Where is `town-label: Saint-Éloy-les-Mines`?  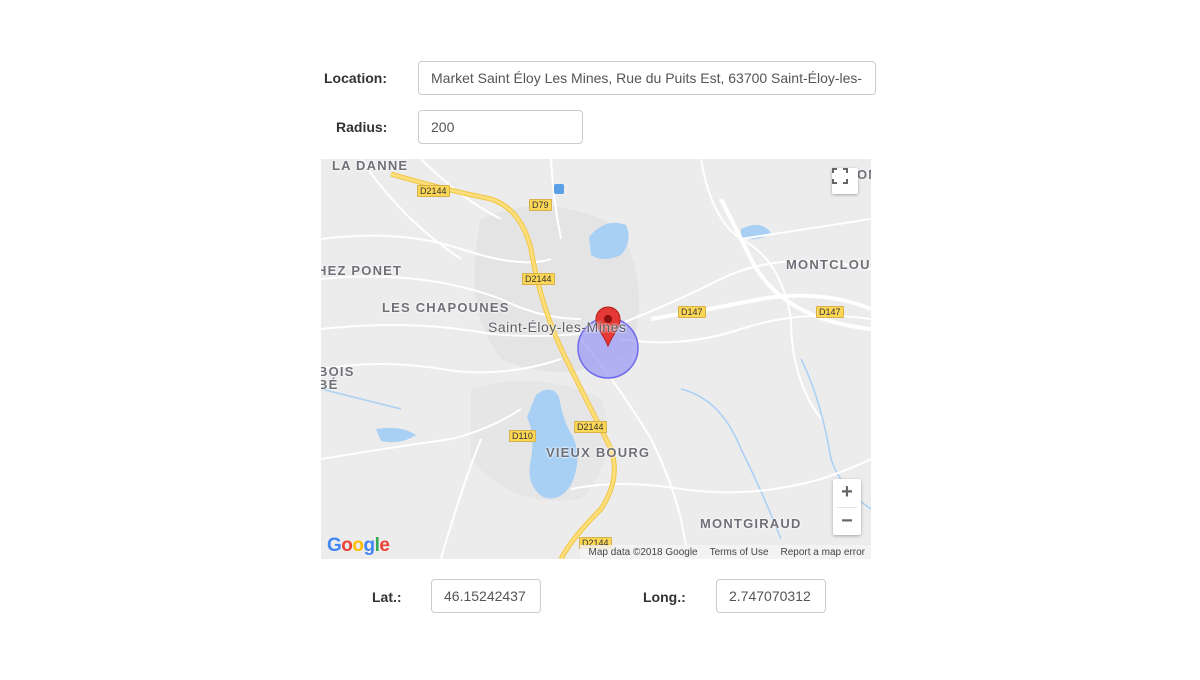 town-label: Saint-Éloy-les-Mines is located at coordinates (557, 327).